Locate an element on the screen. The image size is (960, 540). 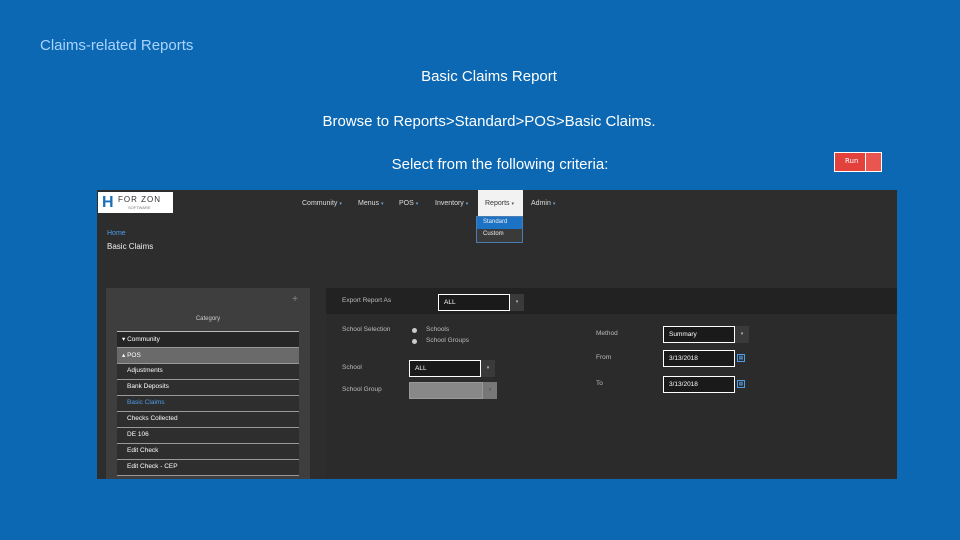
nav-community-label: Community is located at coordinates (320, 203).